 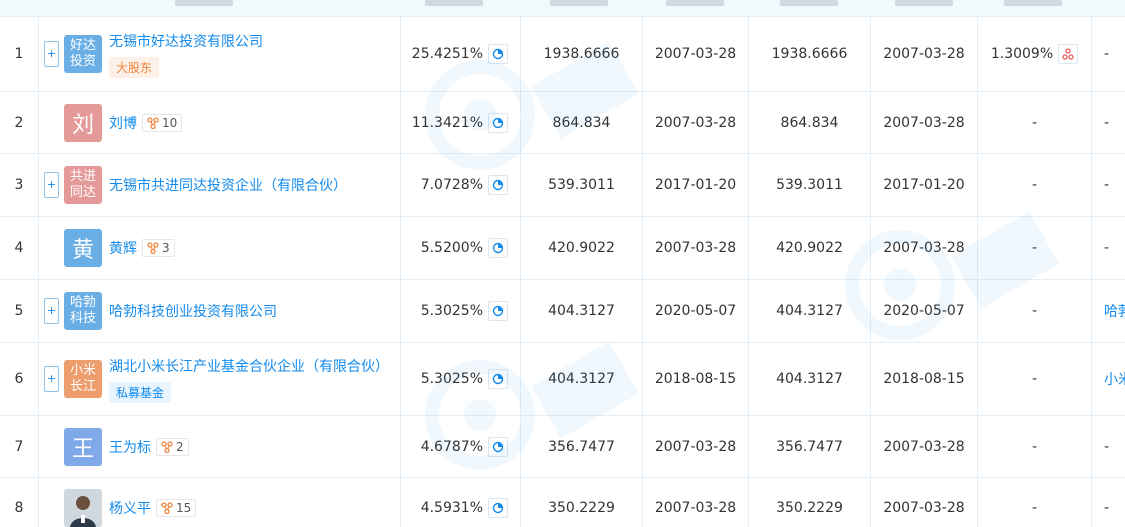 I want to click on avatar-text: 共进 同达, so click(x=82, y=184).